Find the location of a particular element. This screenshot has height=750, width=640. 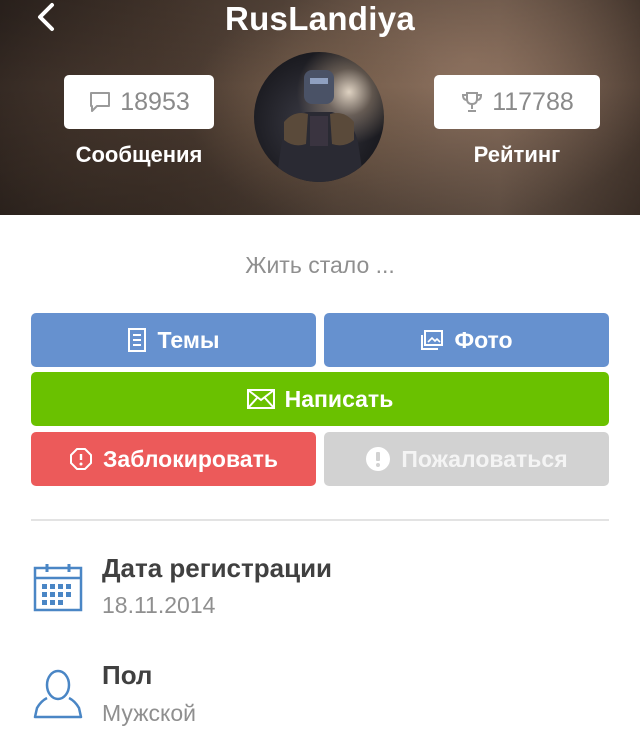

rating-count-box: 117788 is located at coordinates (517, 102).